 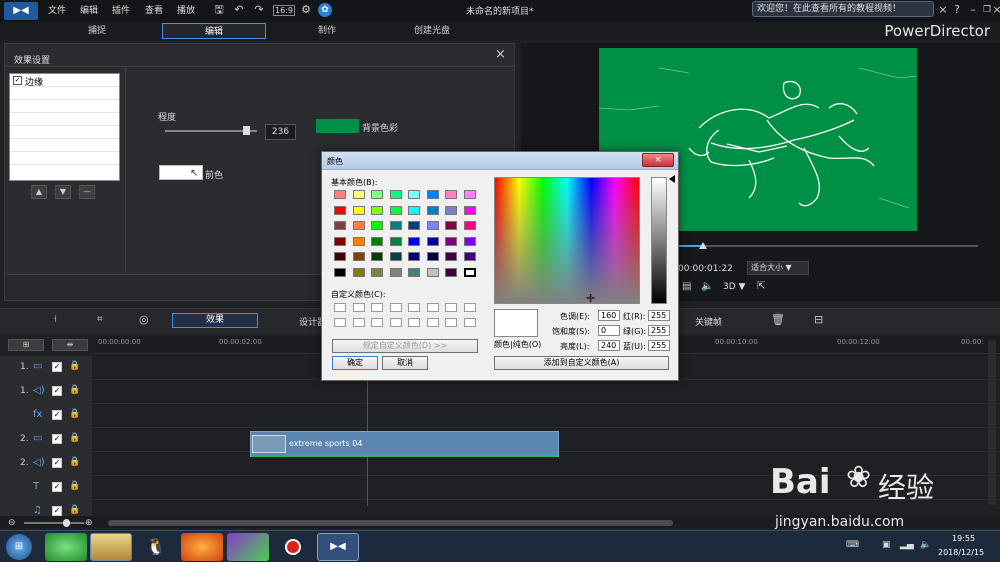 I want to click on gear-icon: ⚙, so click(x=306, y=10).